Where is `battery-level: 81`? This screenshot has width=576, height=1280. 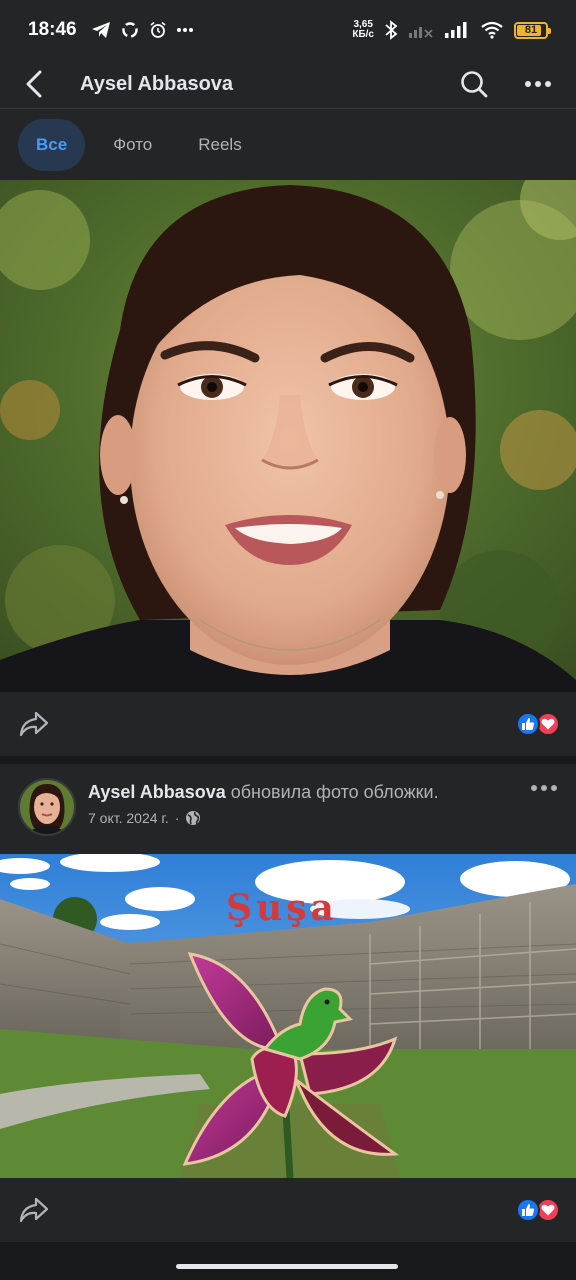
battery-level: 81 is located at coordinates (531, 30).